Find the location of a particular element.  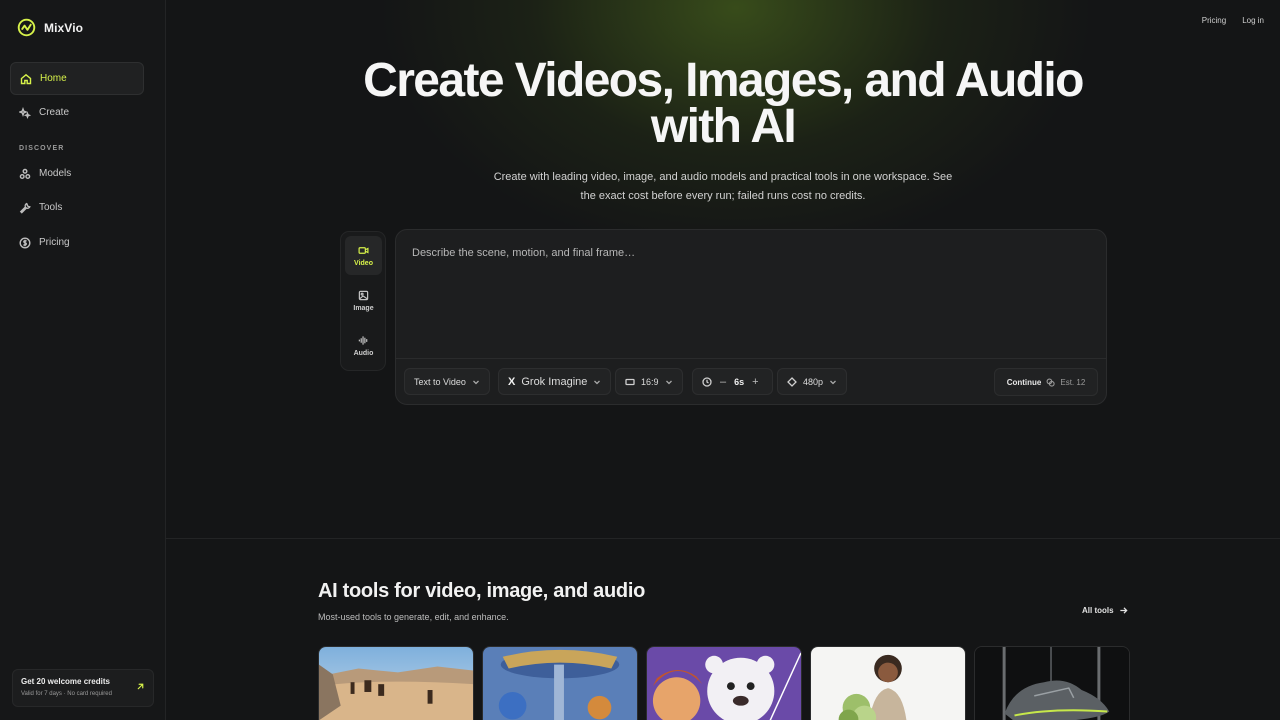

mode-video-button: Video is located at coordinates (363, 255).